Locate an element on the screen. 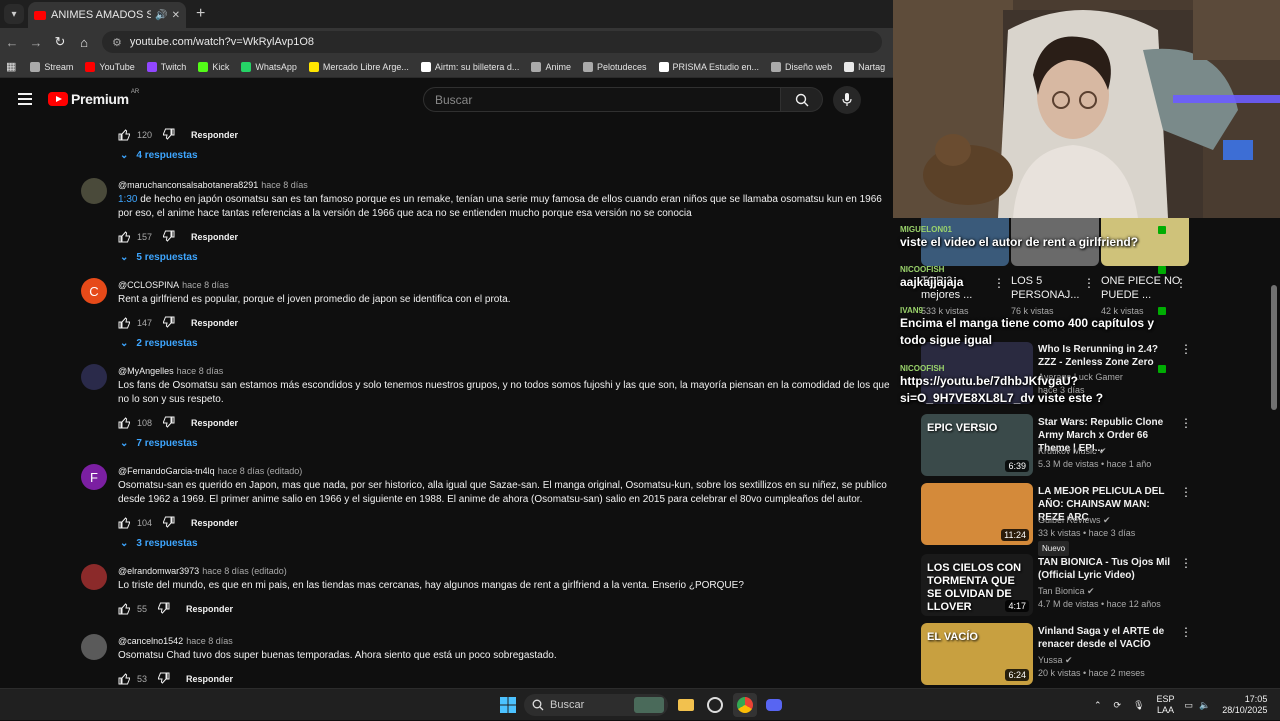  sync-icon: ⟳ is located at coordinates (1118, 705).